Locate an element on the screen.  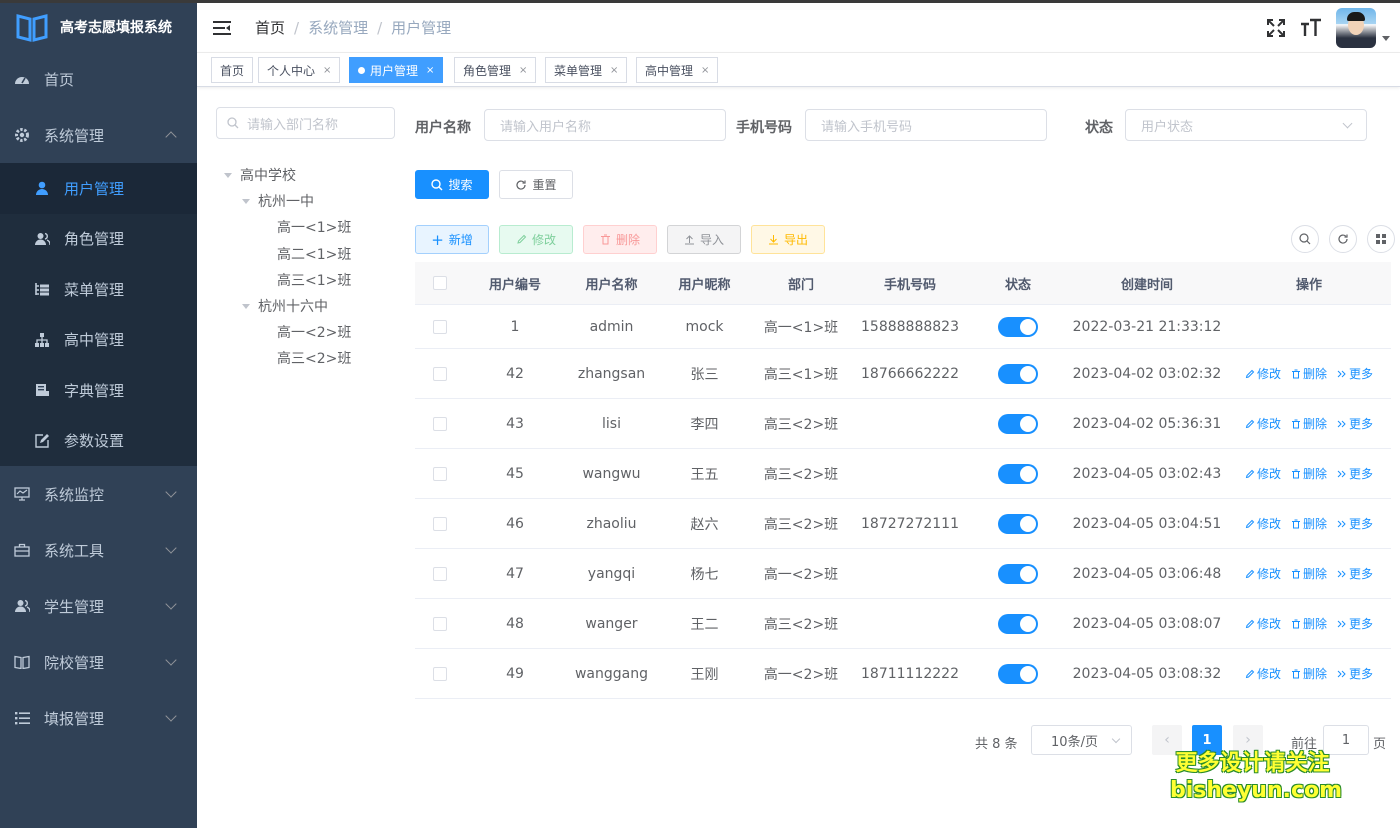
tree-node-class: 高一<2>班 is located at coordinates (314, 332).